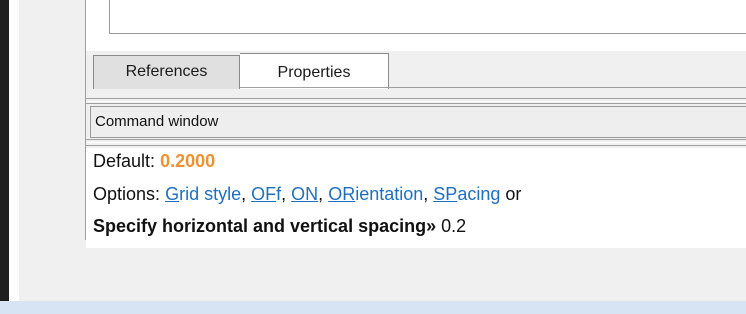  Describe the element at coordinates (166, 72) in the screenshot. I see `tab-references: References` at that location.